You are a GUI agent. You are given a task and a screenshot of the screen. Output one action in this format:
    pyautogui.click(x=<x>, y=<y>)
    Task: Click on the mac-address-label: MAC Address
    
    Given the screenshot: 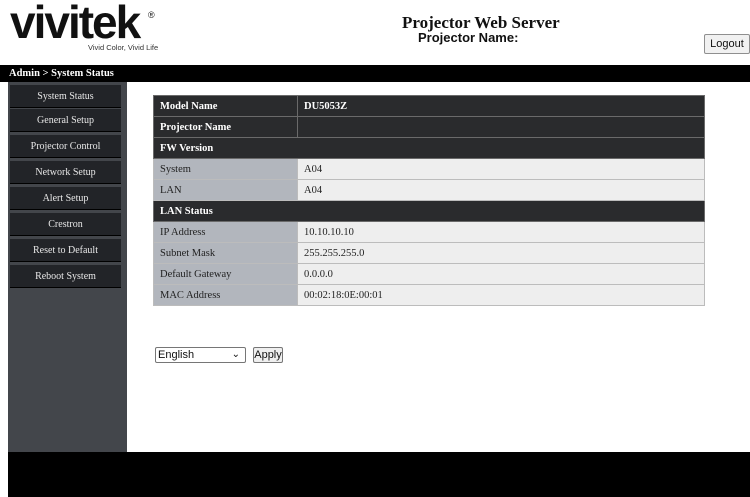 What is the action you would take?
    pyautogui.click(x=225, y=295)
    